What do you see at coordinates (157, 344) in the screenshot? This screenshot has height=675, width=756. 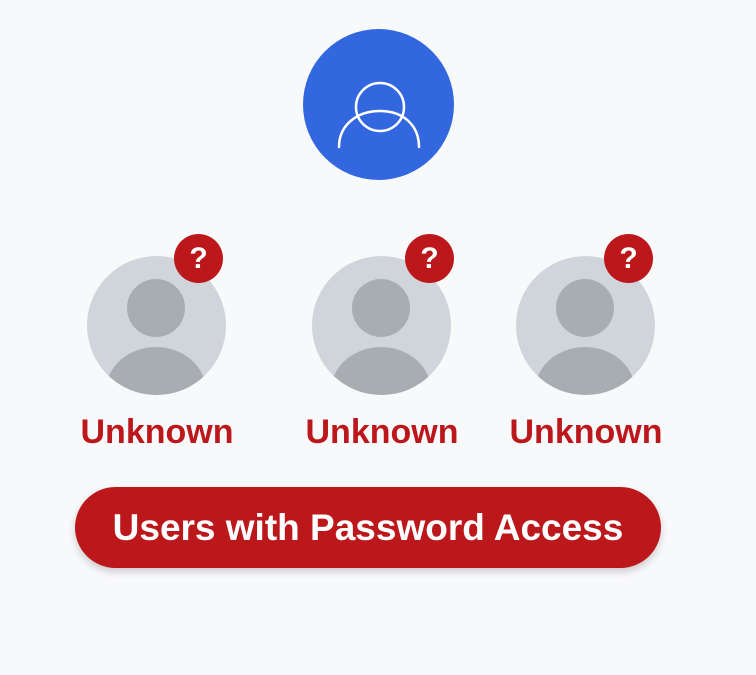 I see `unknown-user-1: ? Unknown` at bounding box center [157, 344].